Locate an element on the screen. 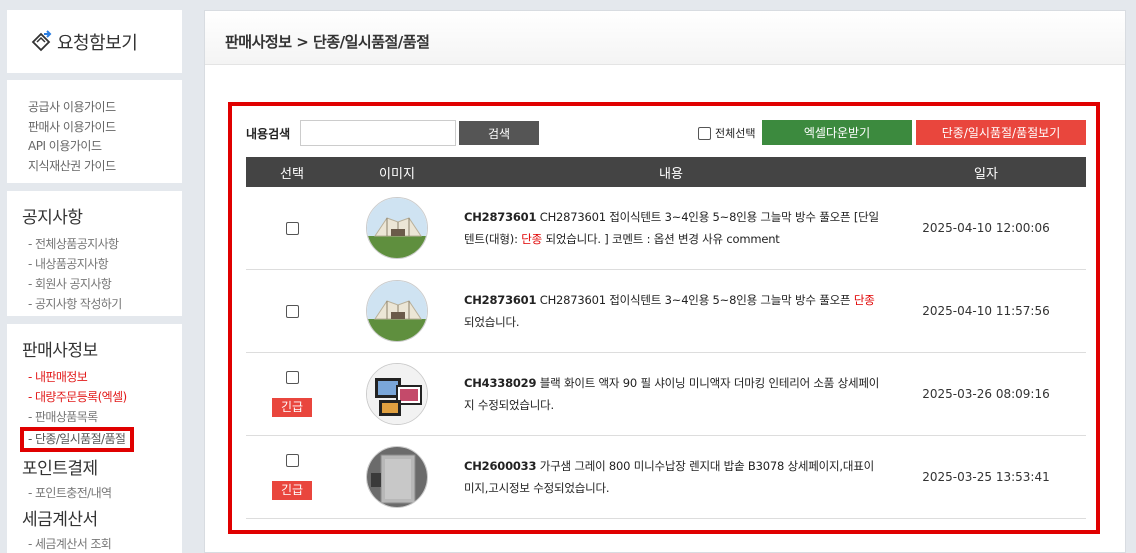  breadcrumb: 판매사정보 > 단종/일시품절/품절 is located at coordinates (665, 38).